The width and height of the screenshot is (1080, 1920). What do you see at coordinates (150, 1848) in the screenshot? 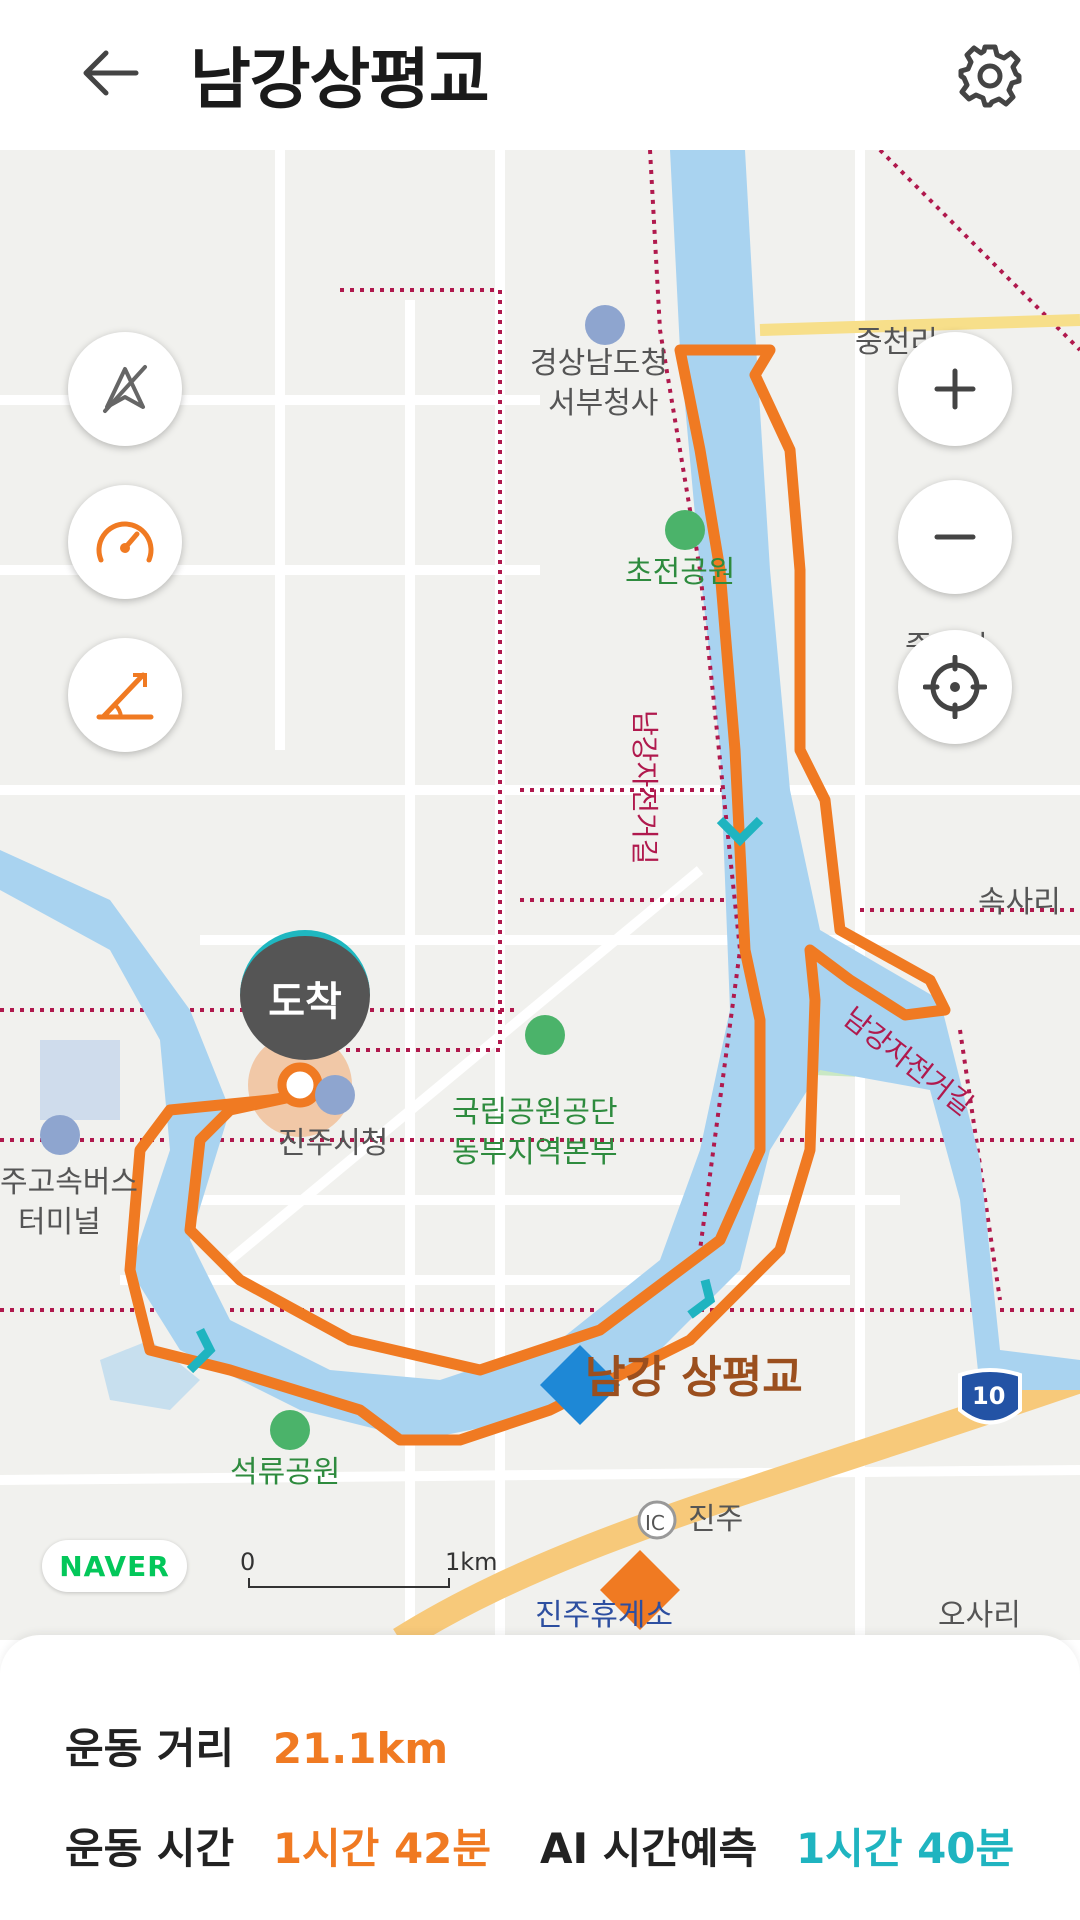
I see `time-label: 운동 시간` at bounding box center [150, 1848].